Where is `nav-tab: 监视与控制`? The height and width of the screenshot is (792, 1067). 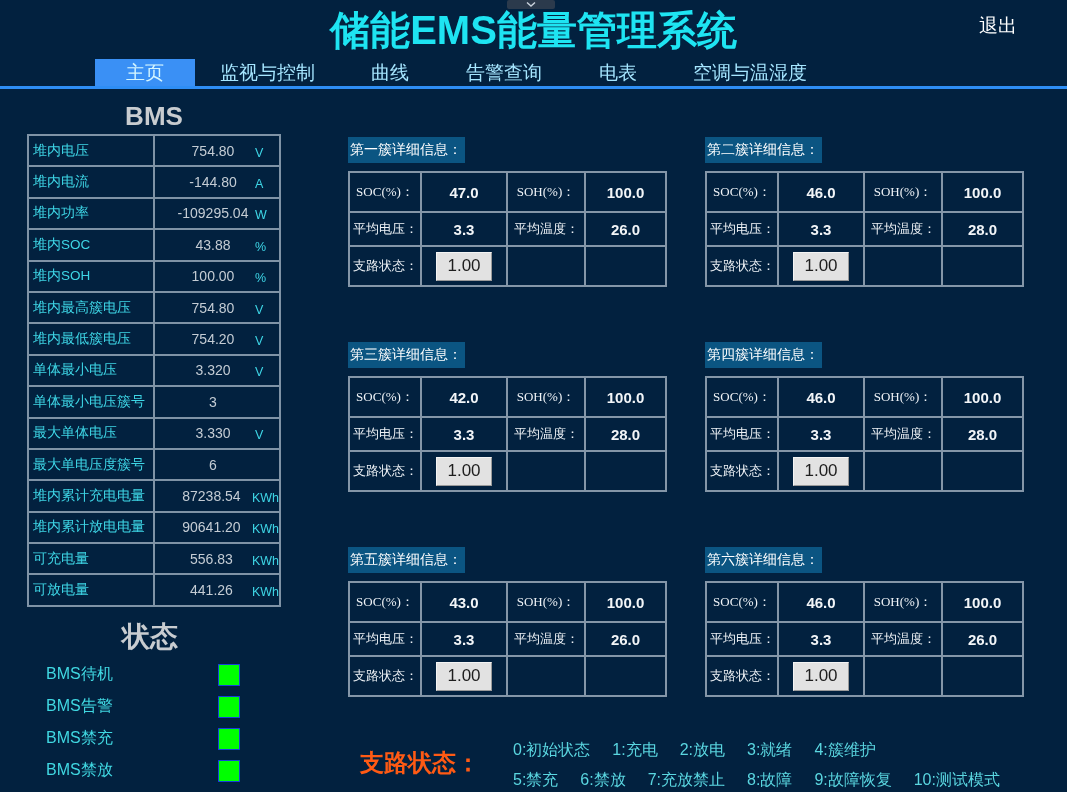
nav-tab: 监视与控制 is located at coordinates (267, 72).